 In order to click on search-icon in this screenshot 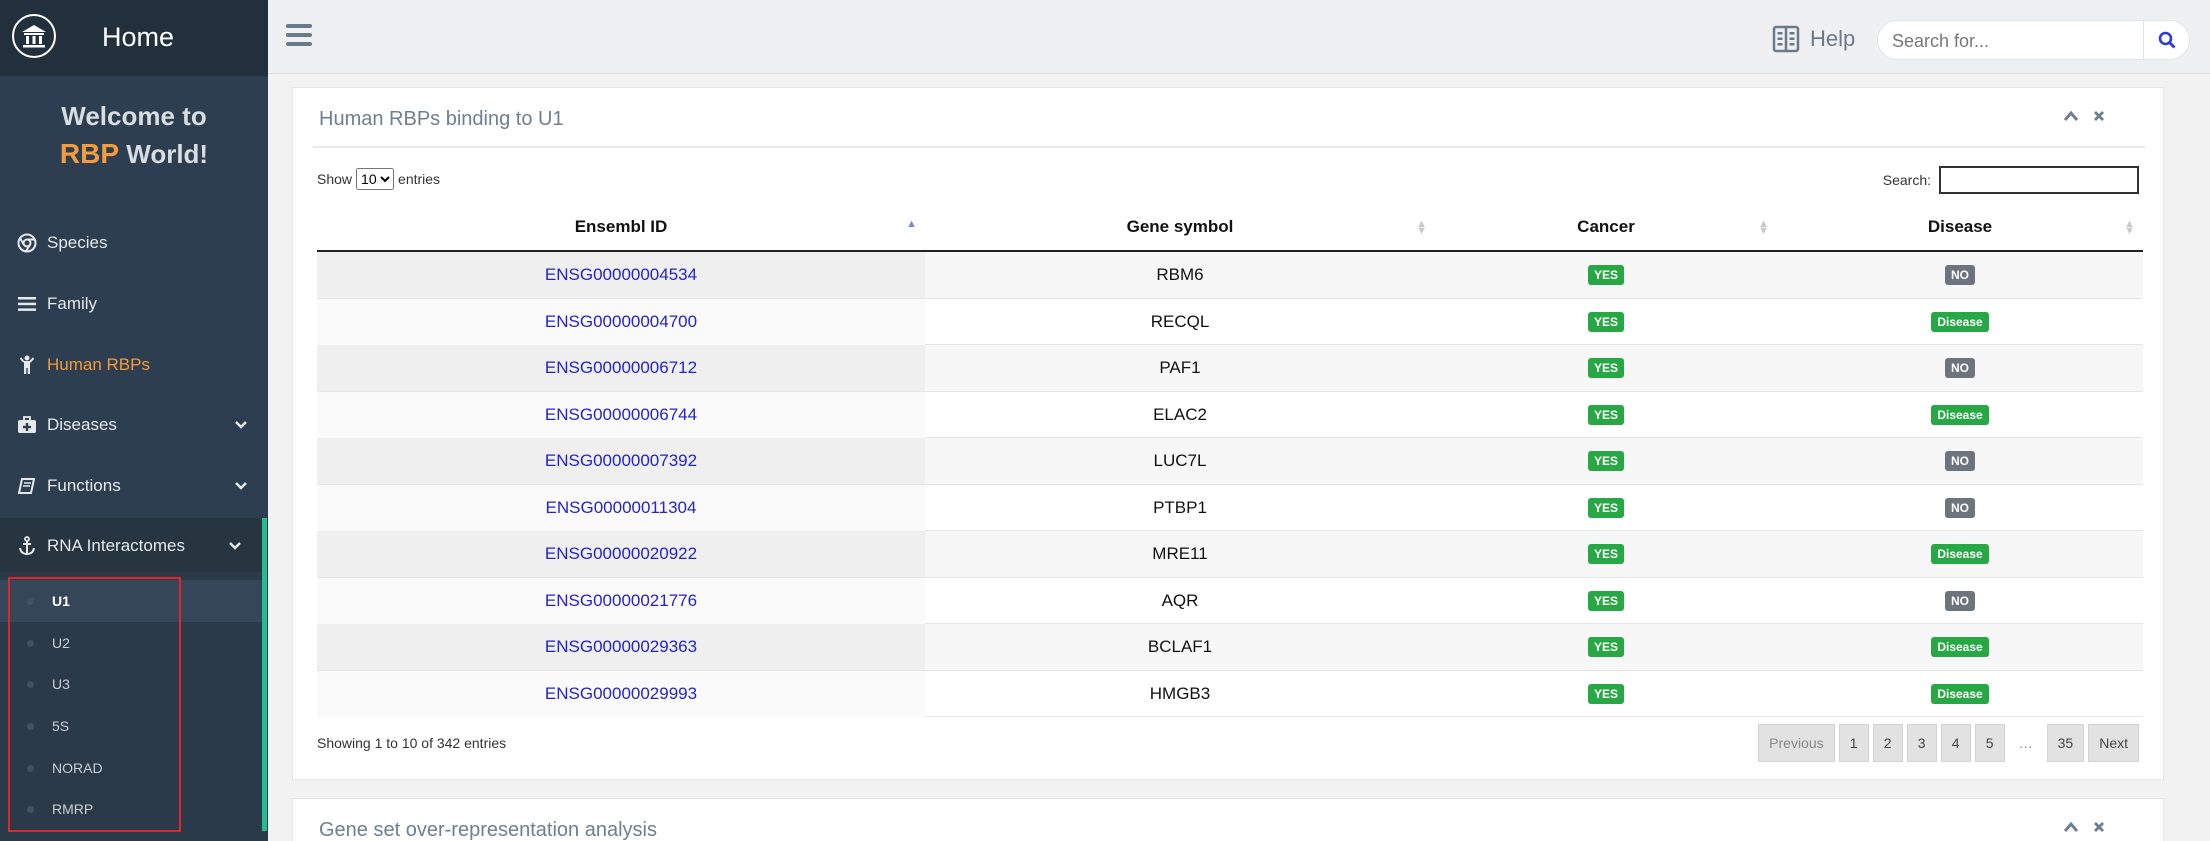, I will do `click(2166, 40)`.